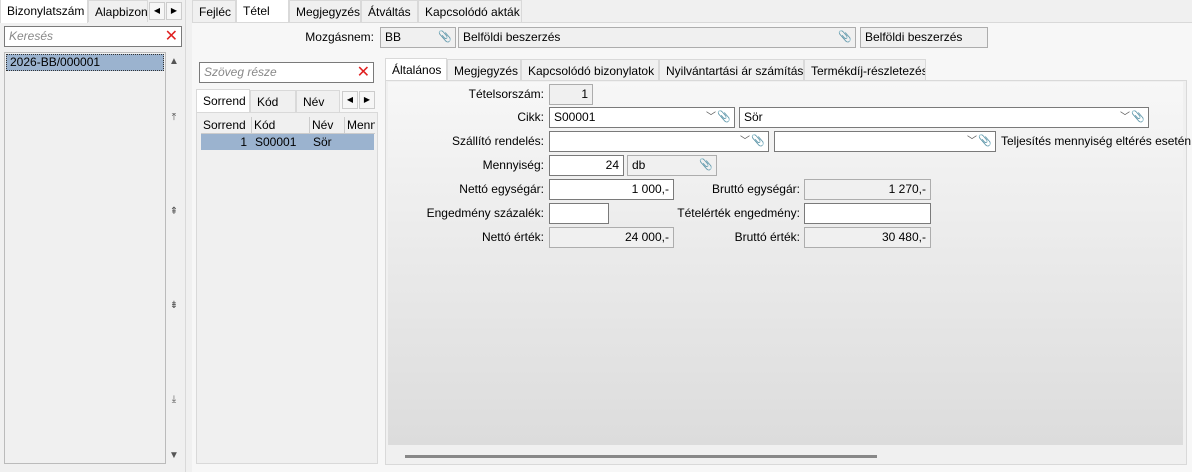 The image size is (1192, 472). What do you see at coordinates (359, 125) in the screenshot?
I see `col-mennyiseg: Menn` at bounding box center [359, 125].